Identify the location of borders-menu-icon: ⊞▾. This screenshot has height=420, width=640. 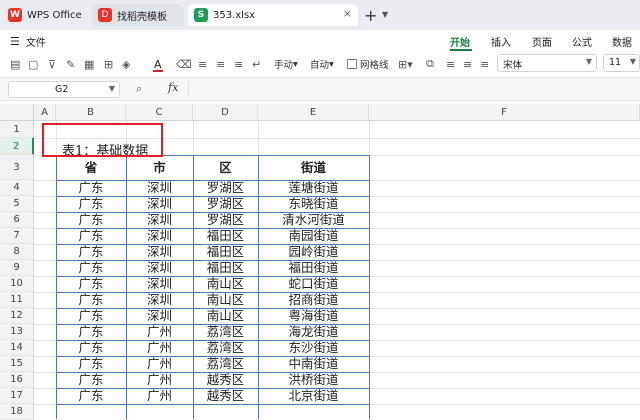
(405, 64).